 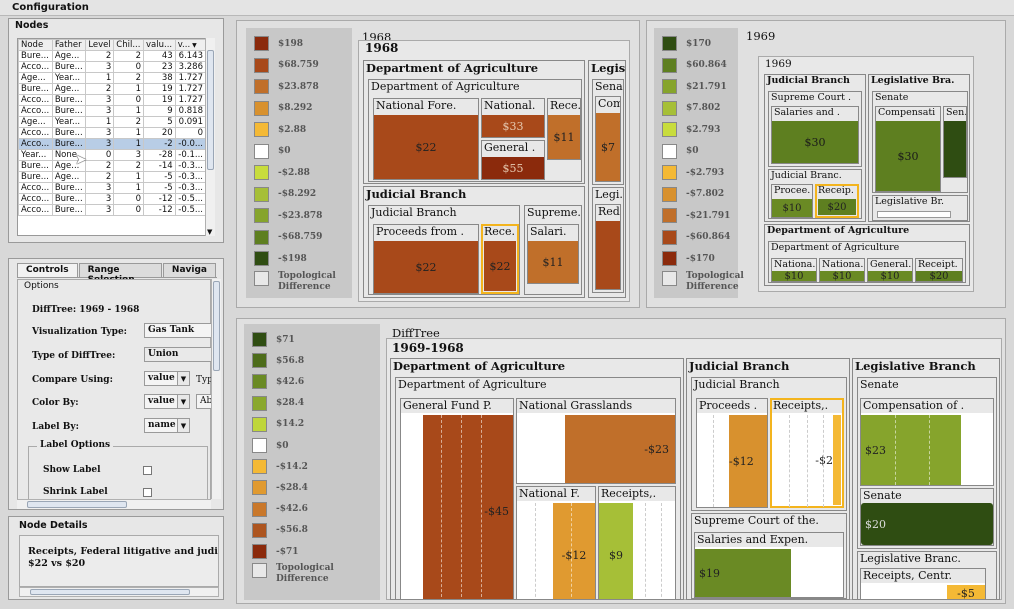 What do you see at coordinates (513, 160) in the screenshot?
I see `tm1968-gen: General . $55` at bounding box center [513, 160].